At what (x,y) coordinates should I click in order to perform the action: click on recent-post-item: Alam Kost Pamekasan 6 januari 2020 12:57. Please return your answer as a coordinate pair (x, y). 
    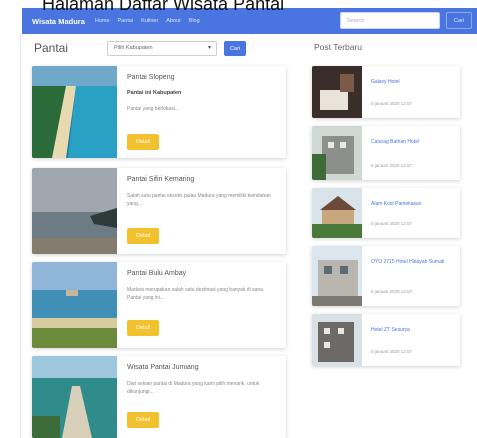
    Looking at the image, I should click on (386, 213).